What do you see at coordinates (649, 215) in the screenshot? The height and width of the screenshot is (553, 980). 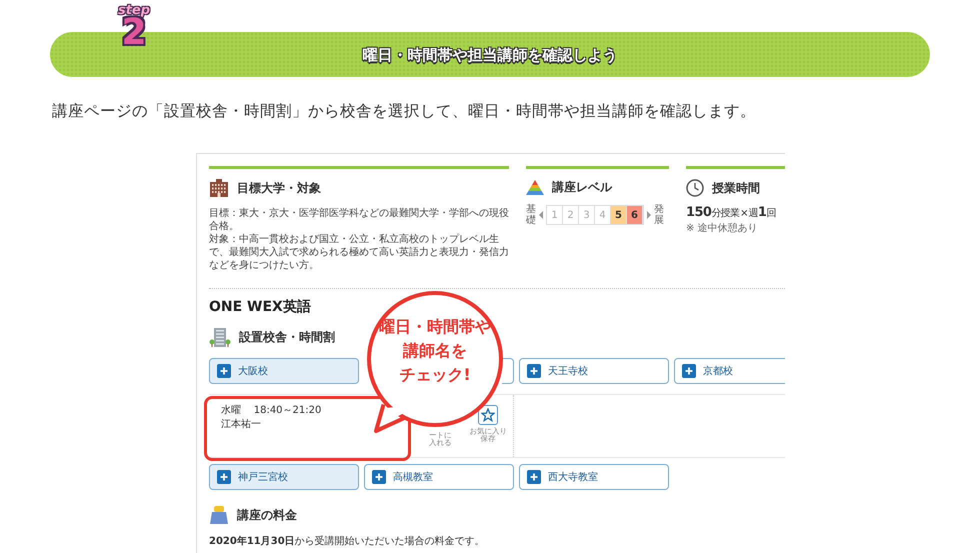 I see `right-arrow-icon` at bounding box center [649, 215].